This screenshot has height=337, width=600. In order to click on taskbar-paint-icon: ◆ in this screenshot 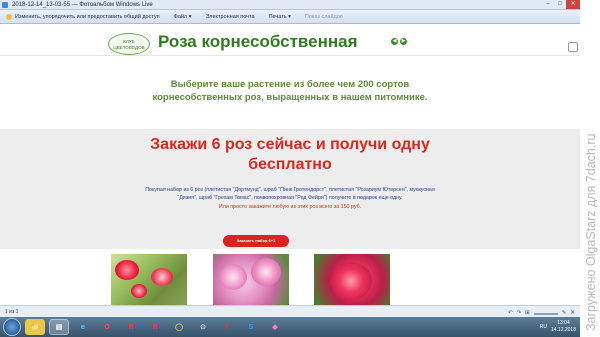, I will do `click(275, 327)`.